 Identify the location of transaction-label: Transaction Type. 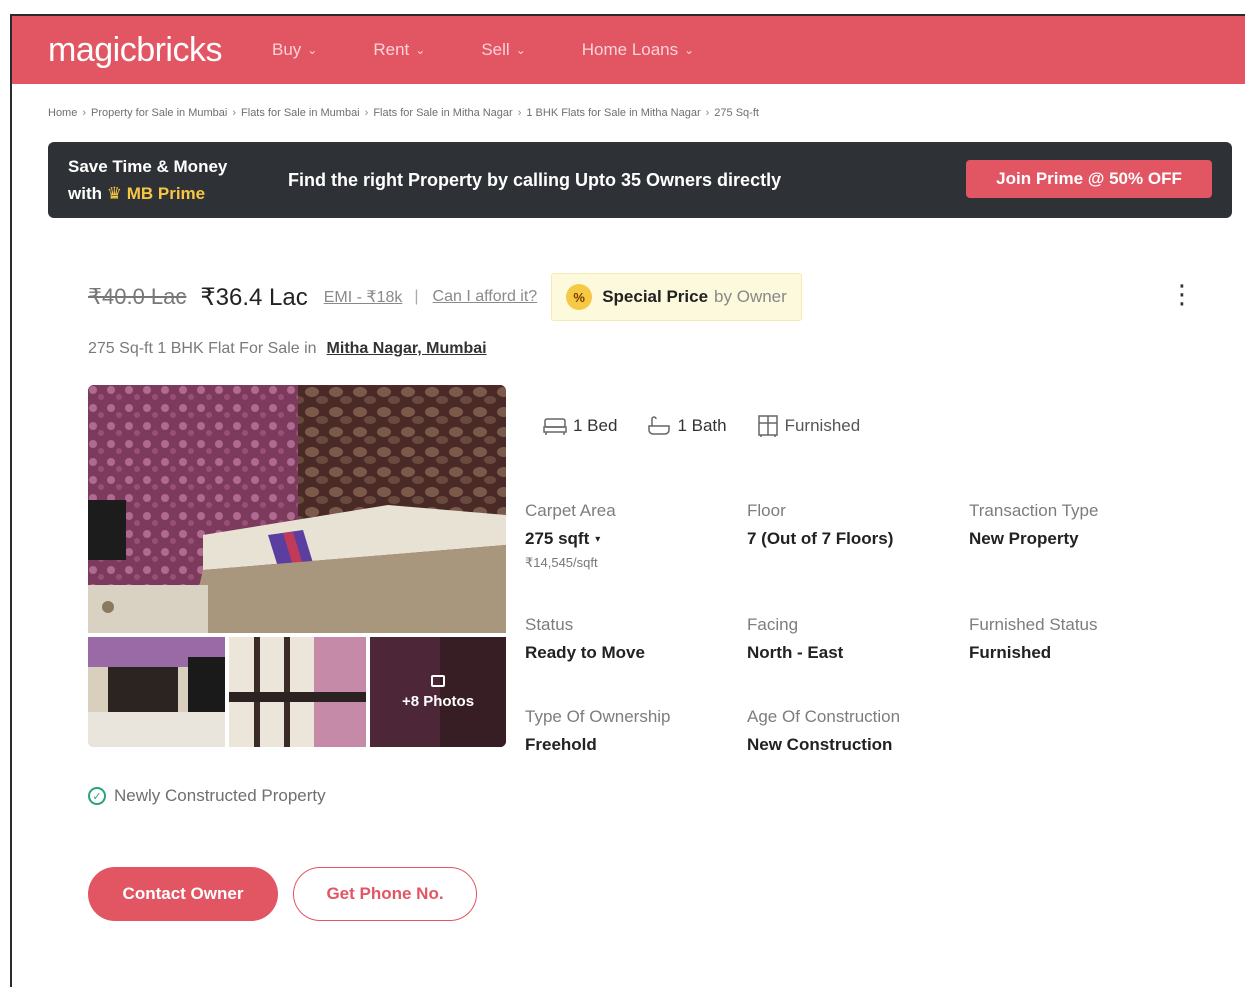
(1034, 510).